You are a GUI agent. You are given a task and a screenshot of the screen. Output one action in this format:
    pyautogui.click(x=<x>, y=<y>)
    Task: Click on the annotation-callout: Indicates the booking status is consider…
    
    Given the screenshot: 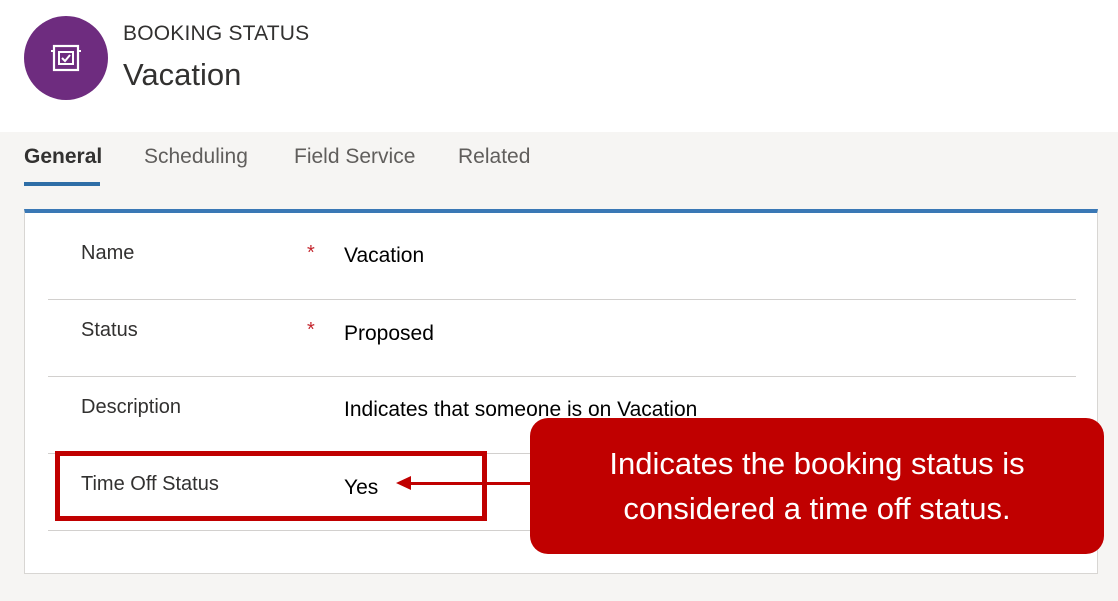 What is the action you would take?
    pyautogui.click(x=817, y=486)
    